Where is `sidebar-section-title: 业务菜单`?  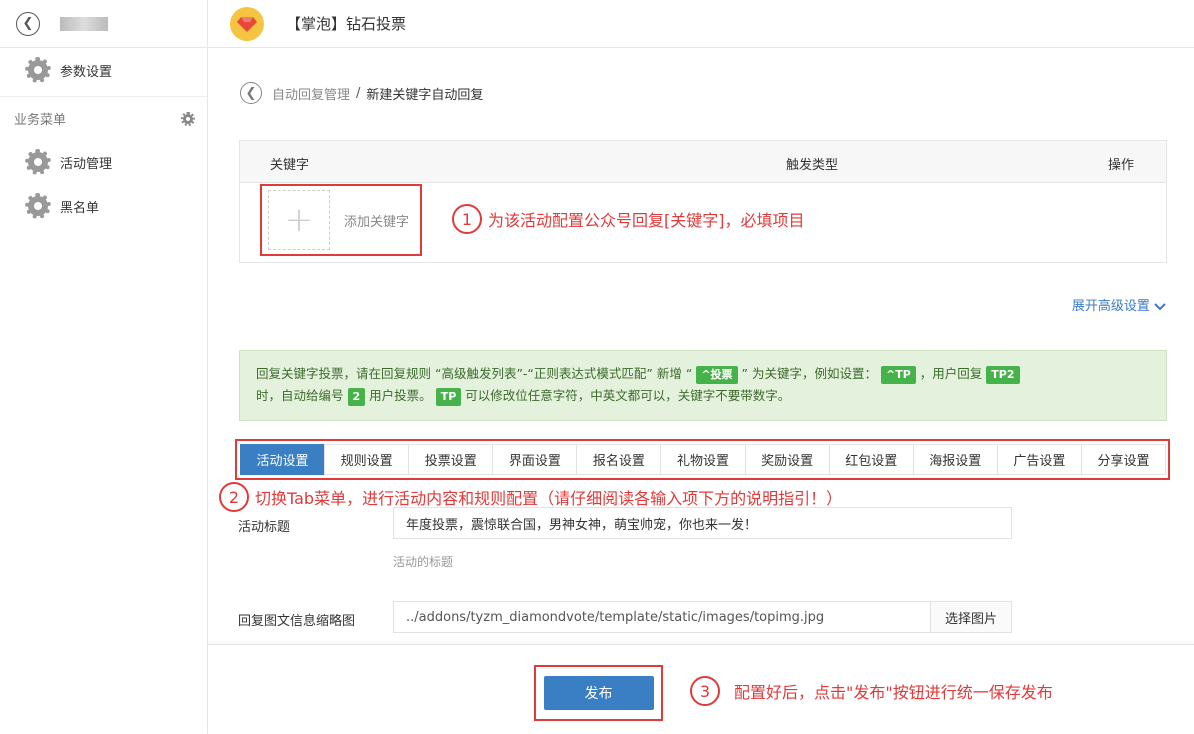
sidebar-section-title: 业务菜单 is located at coordinates (40, 120).